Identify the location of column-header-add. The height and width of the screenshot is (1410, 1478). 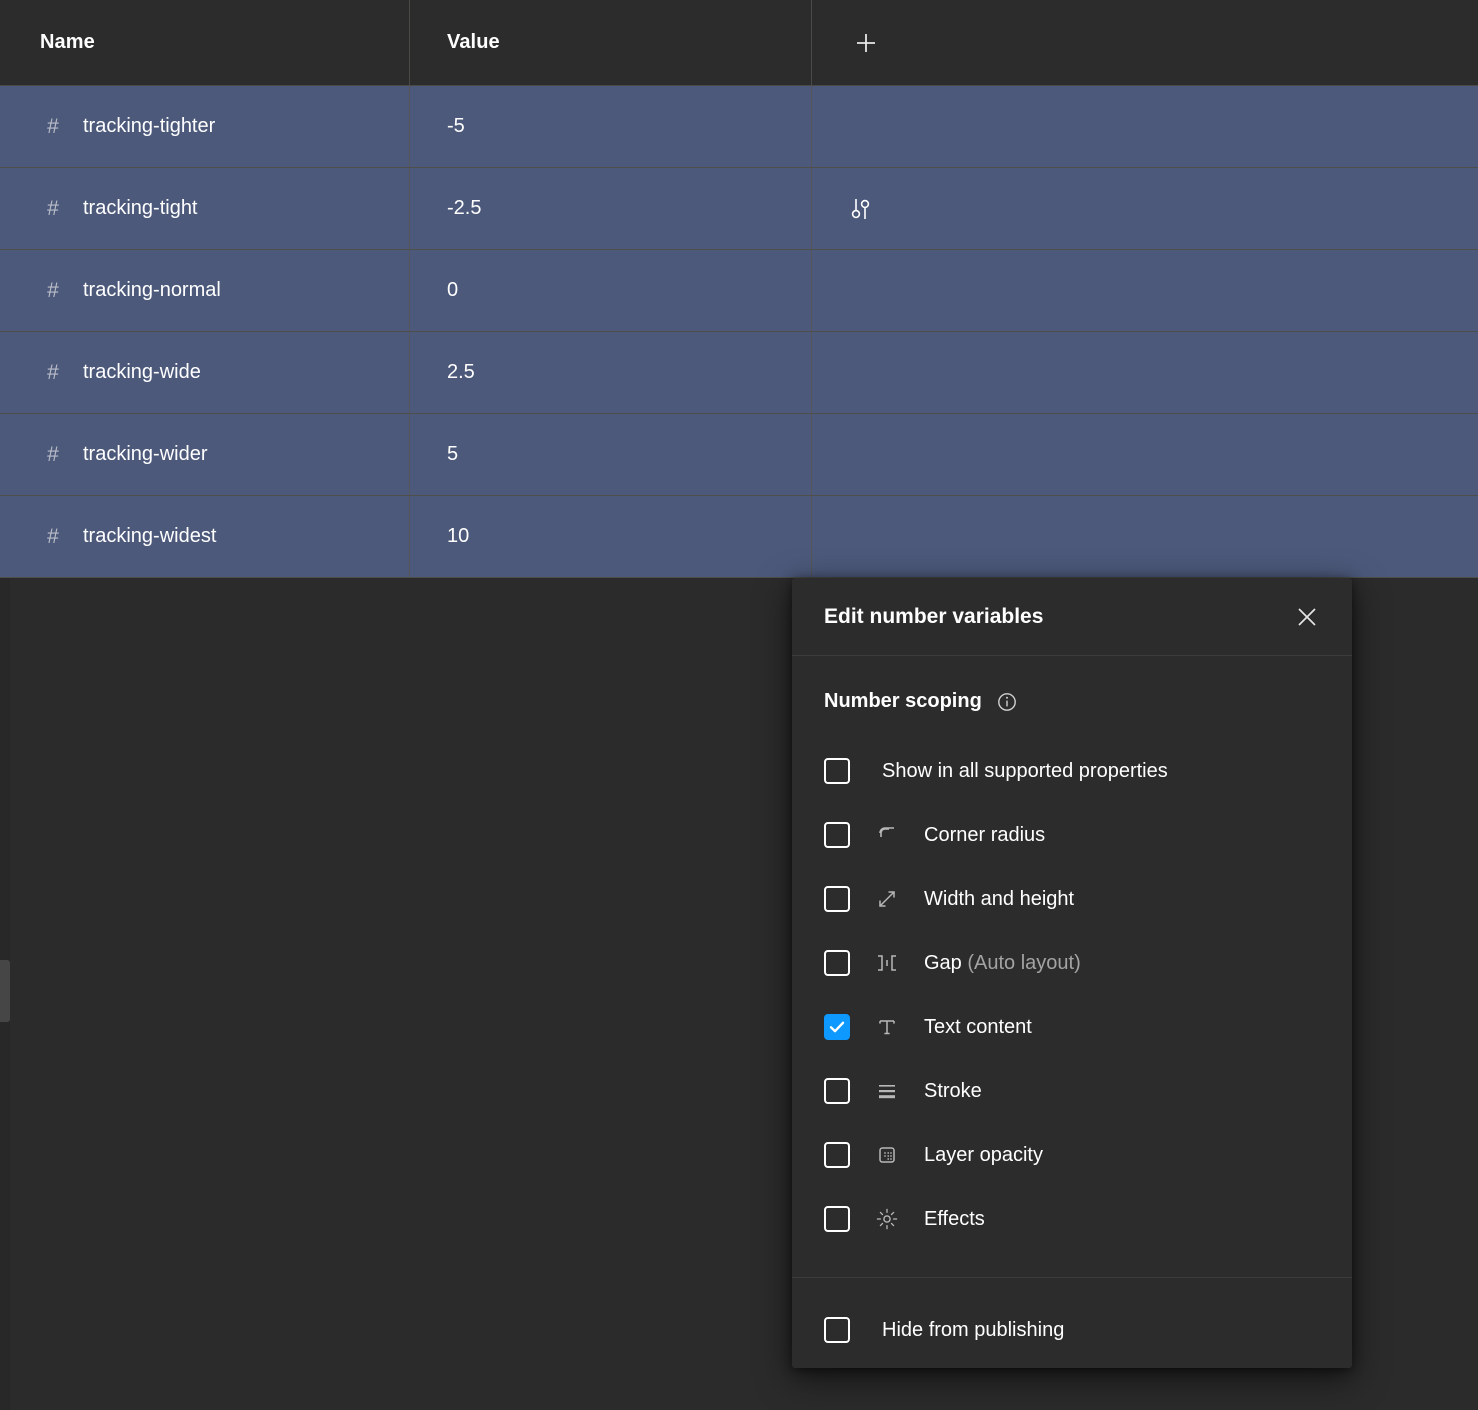
(1145, 42).